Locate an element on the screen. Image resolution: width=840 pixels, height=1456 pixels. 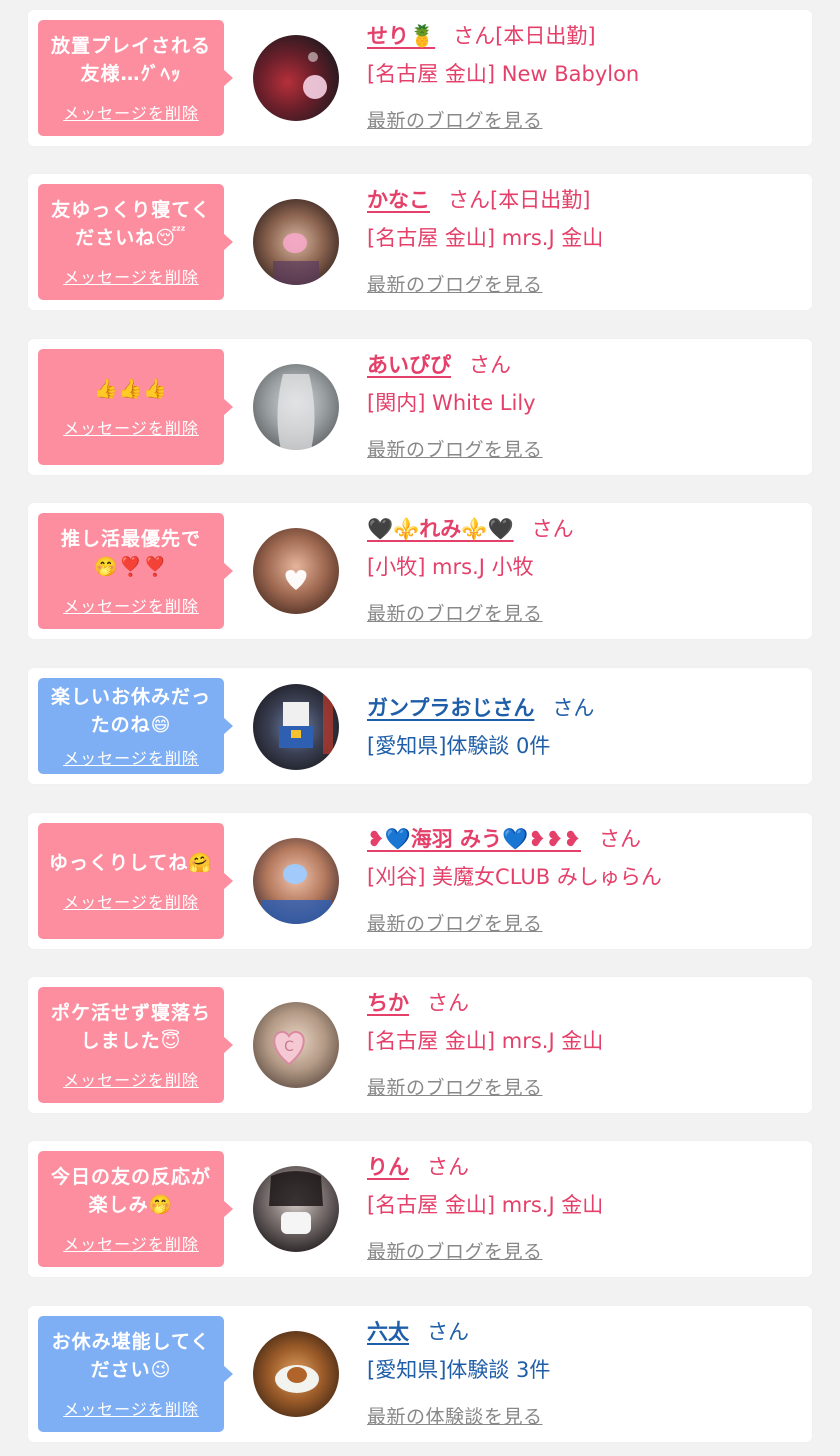
review-count: [愛知県]体験談 0件 is located at coordinates (459, 746).